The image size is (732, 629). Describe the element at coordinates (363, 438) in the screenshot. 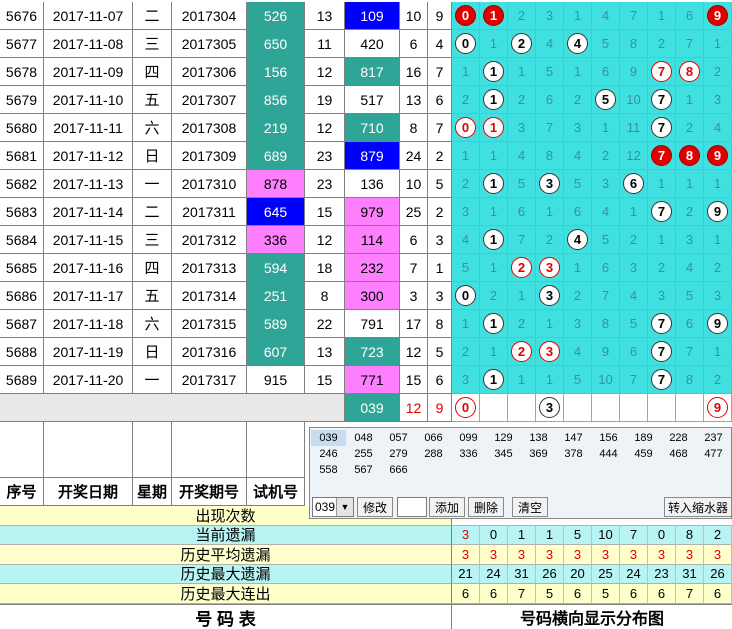

I see `panel-number: 048` at that location.